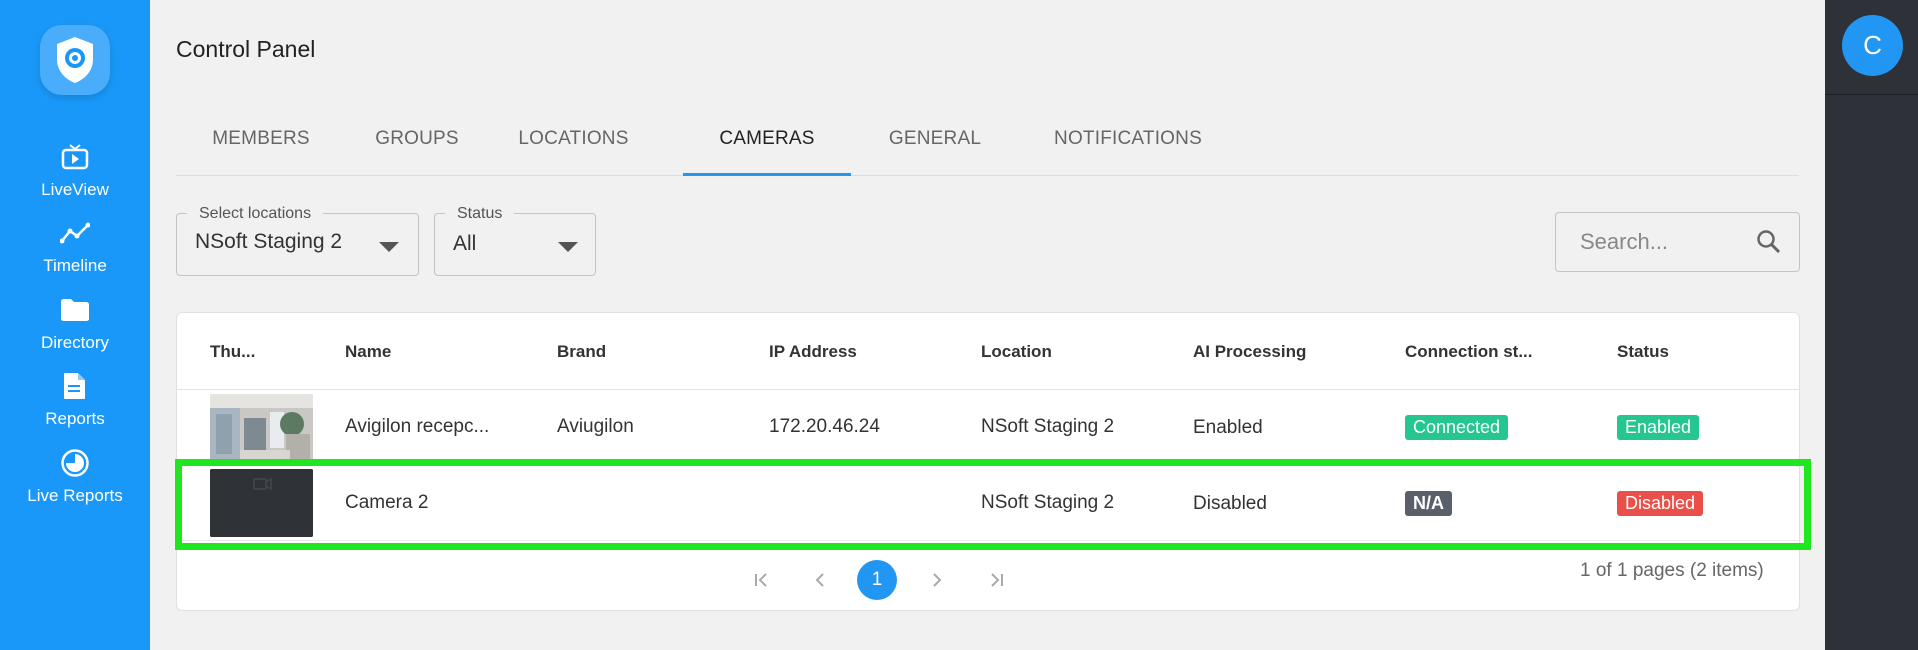 This screenshot has height=650, width=1918. I want to click on sidebar-item-label: LiveView, so click(75, 189).